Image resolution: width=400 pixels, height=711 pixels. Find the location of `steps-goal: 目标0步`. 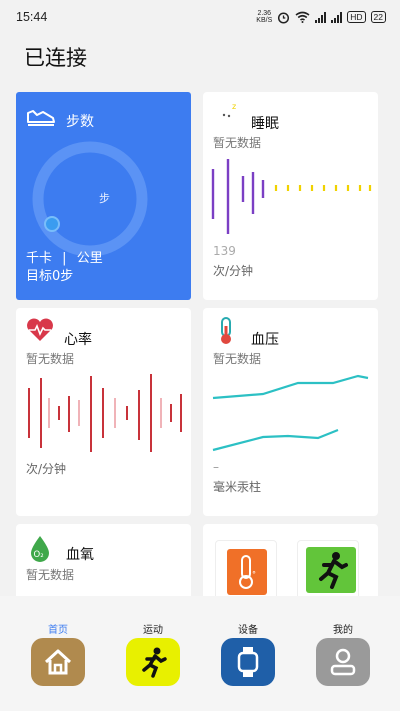

steps-goal: 目标0步 is located at coordinates (50, 276).